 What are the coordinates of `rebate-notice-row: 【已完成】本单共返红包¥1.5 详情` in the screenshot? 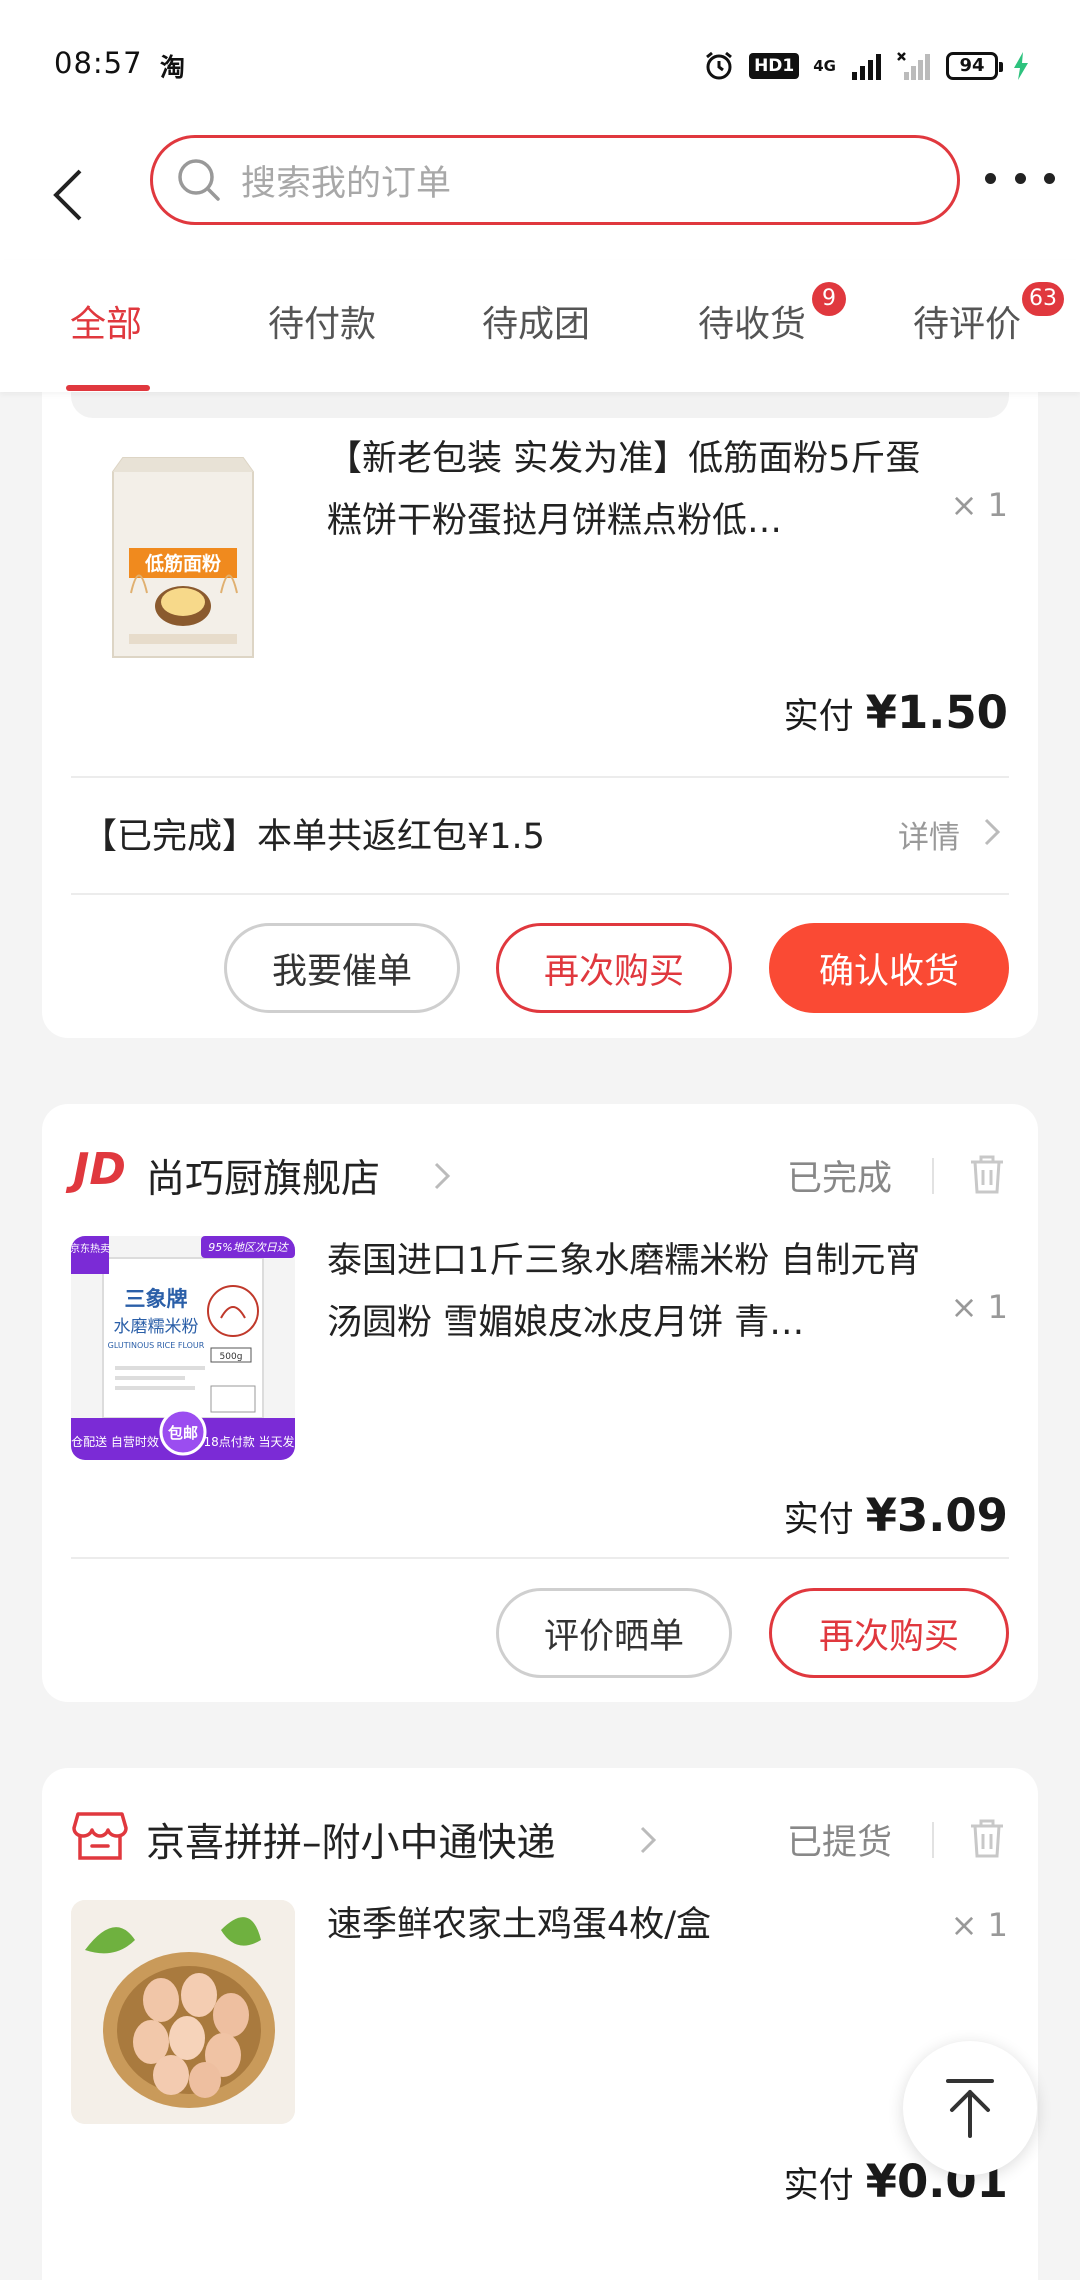 It's located at (546, 833).